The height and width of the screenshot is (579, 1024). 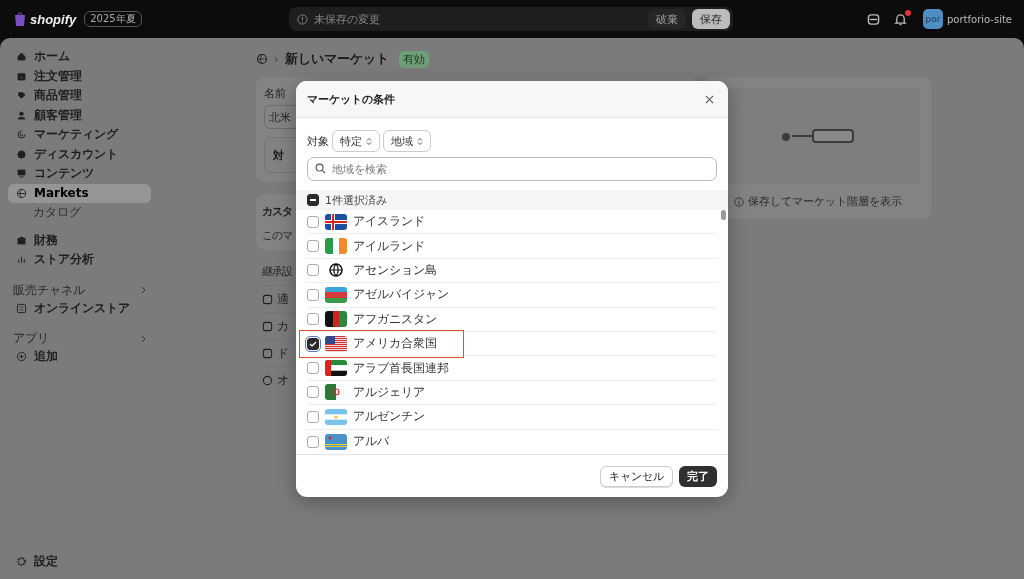 What do you see at coordinates (356, 141) in the screenshot?
I see `select-dropdown: 特定` at bounding box center [356, 141].